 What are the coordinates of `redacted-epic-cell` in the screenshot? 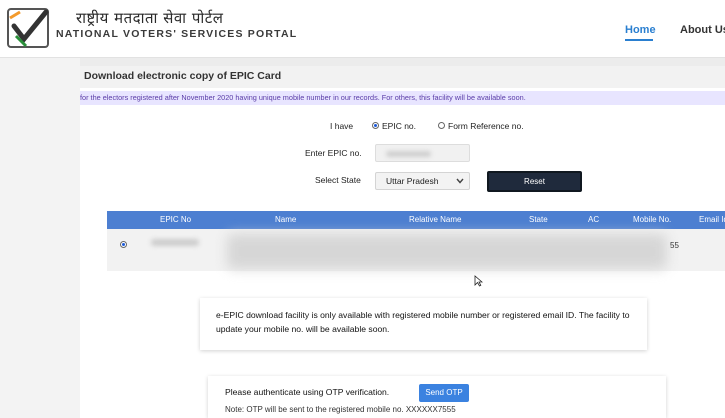 It's located at (175, 242).